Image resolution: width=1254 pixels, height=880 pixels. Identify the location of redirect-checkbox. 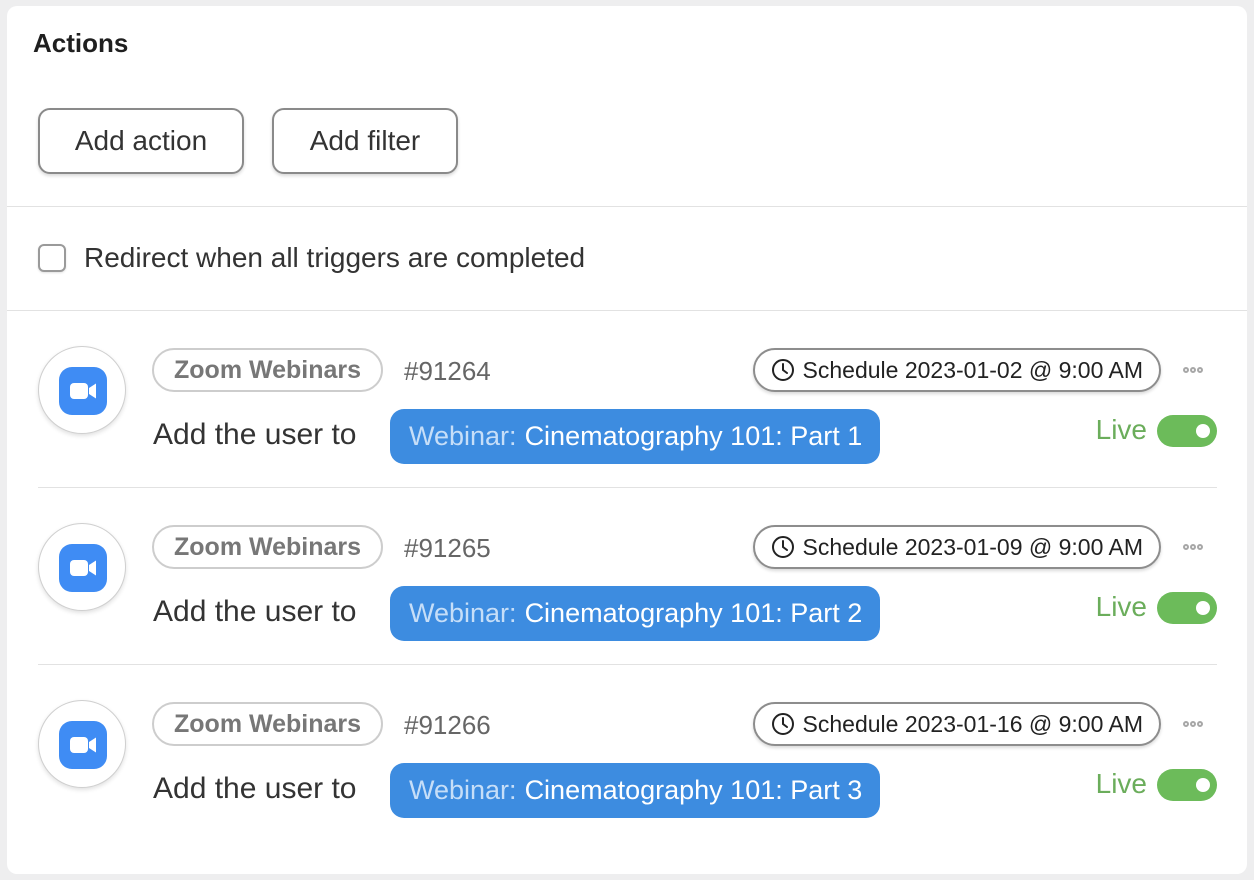
(52, 258).